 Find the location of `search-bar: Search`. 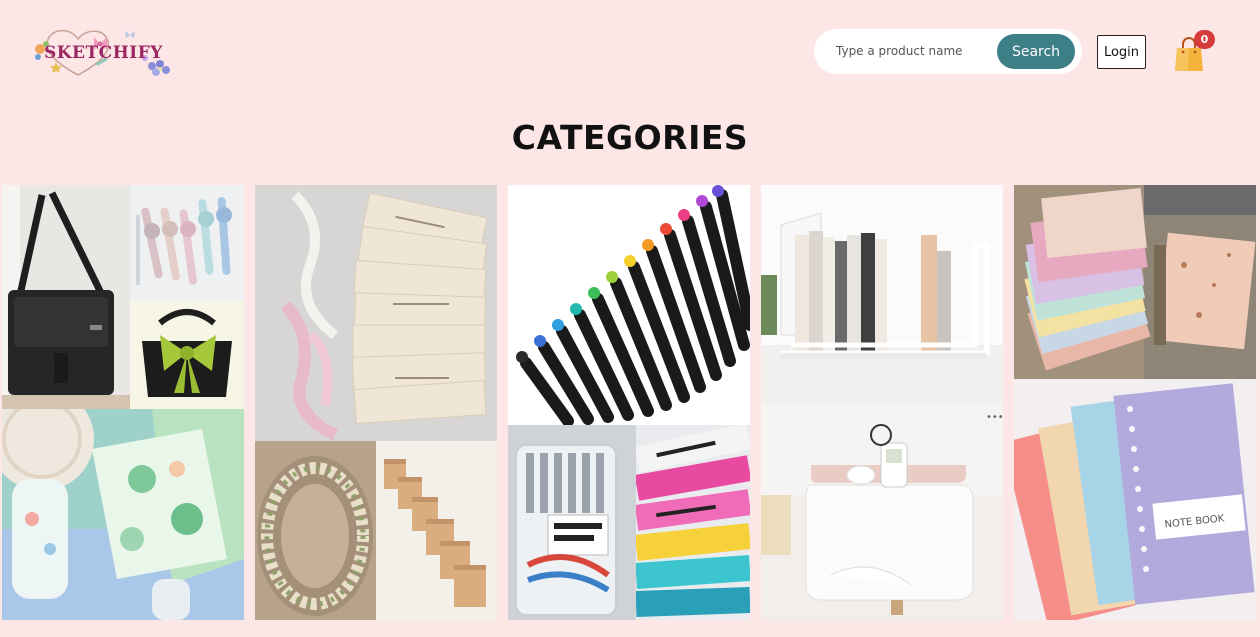

search-bar: Search is located at coordinates (948, 51).